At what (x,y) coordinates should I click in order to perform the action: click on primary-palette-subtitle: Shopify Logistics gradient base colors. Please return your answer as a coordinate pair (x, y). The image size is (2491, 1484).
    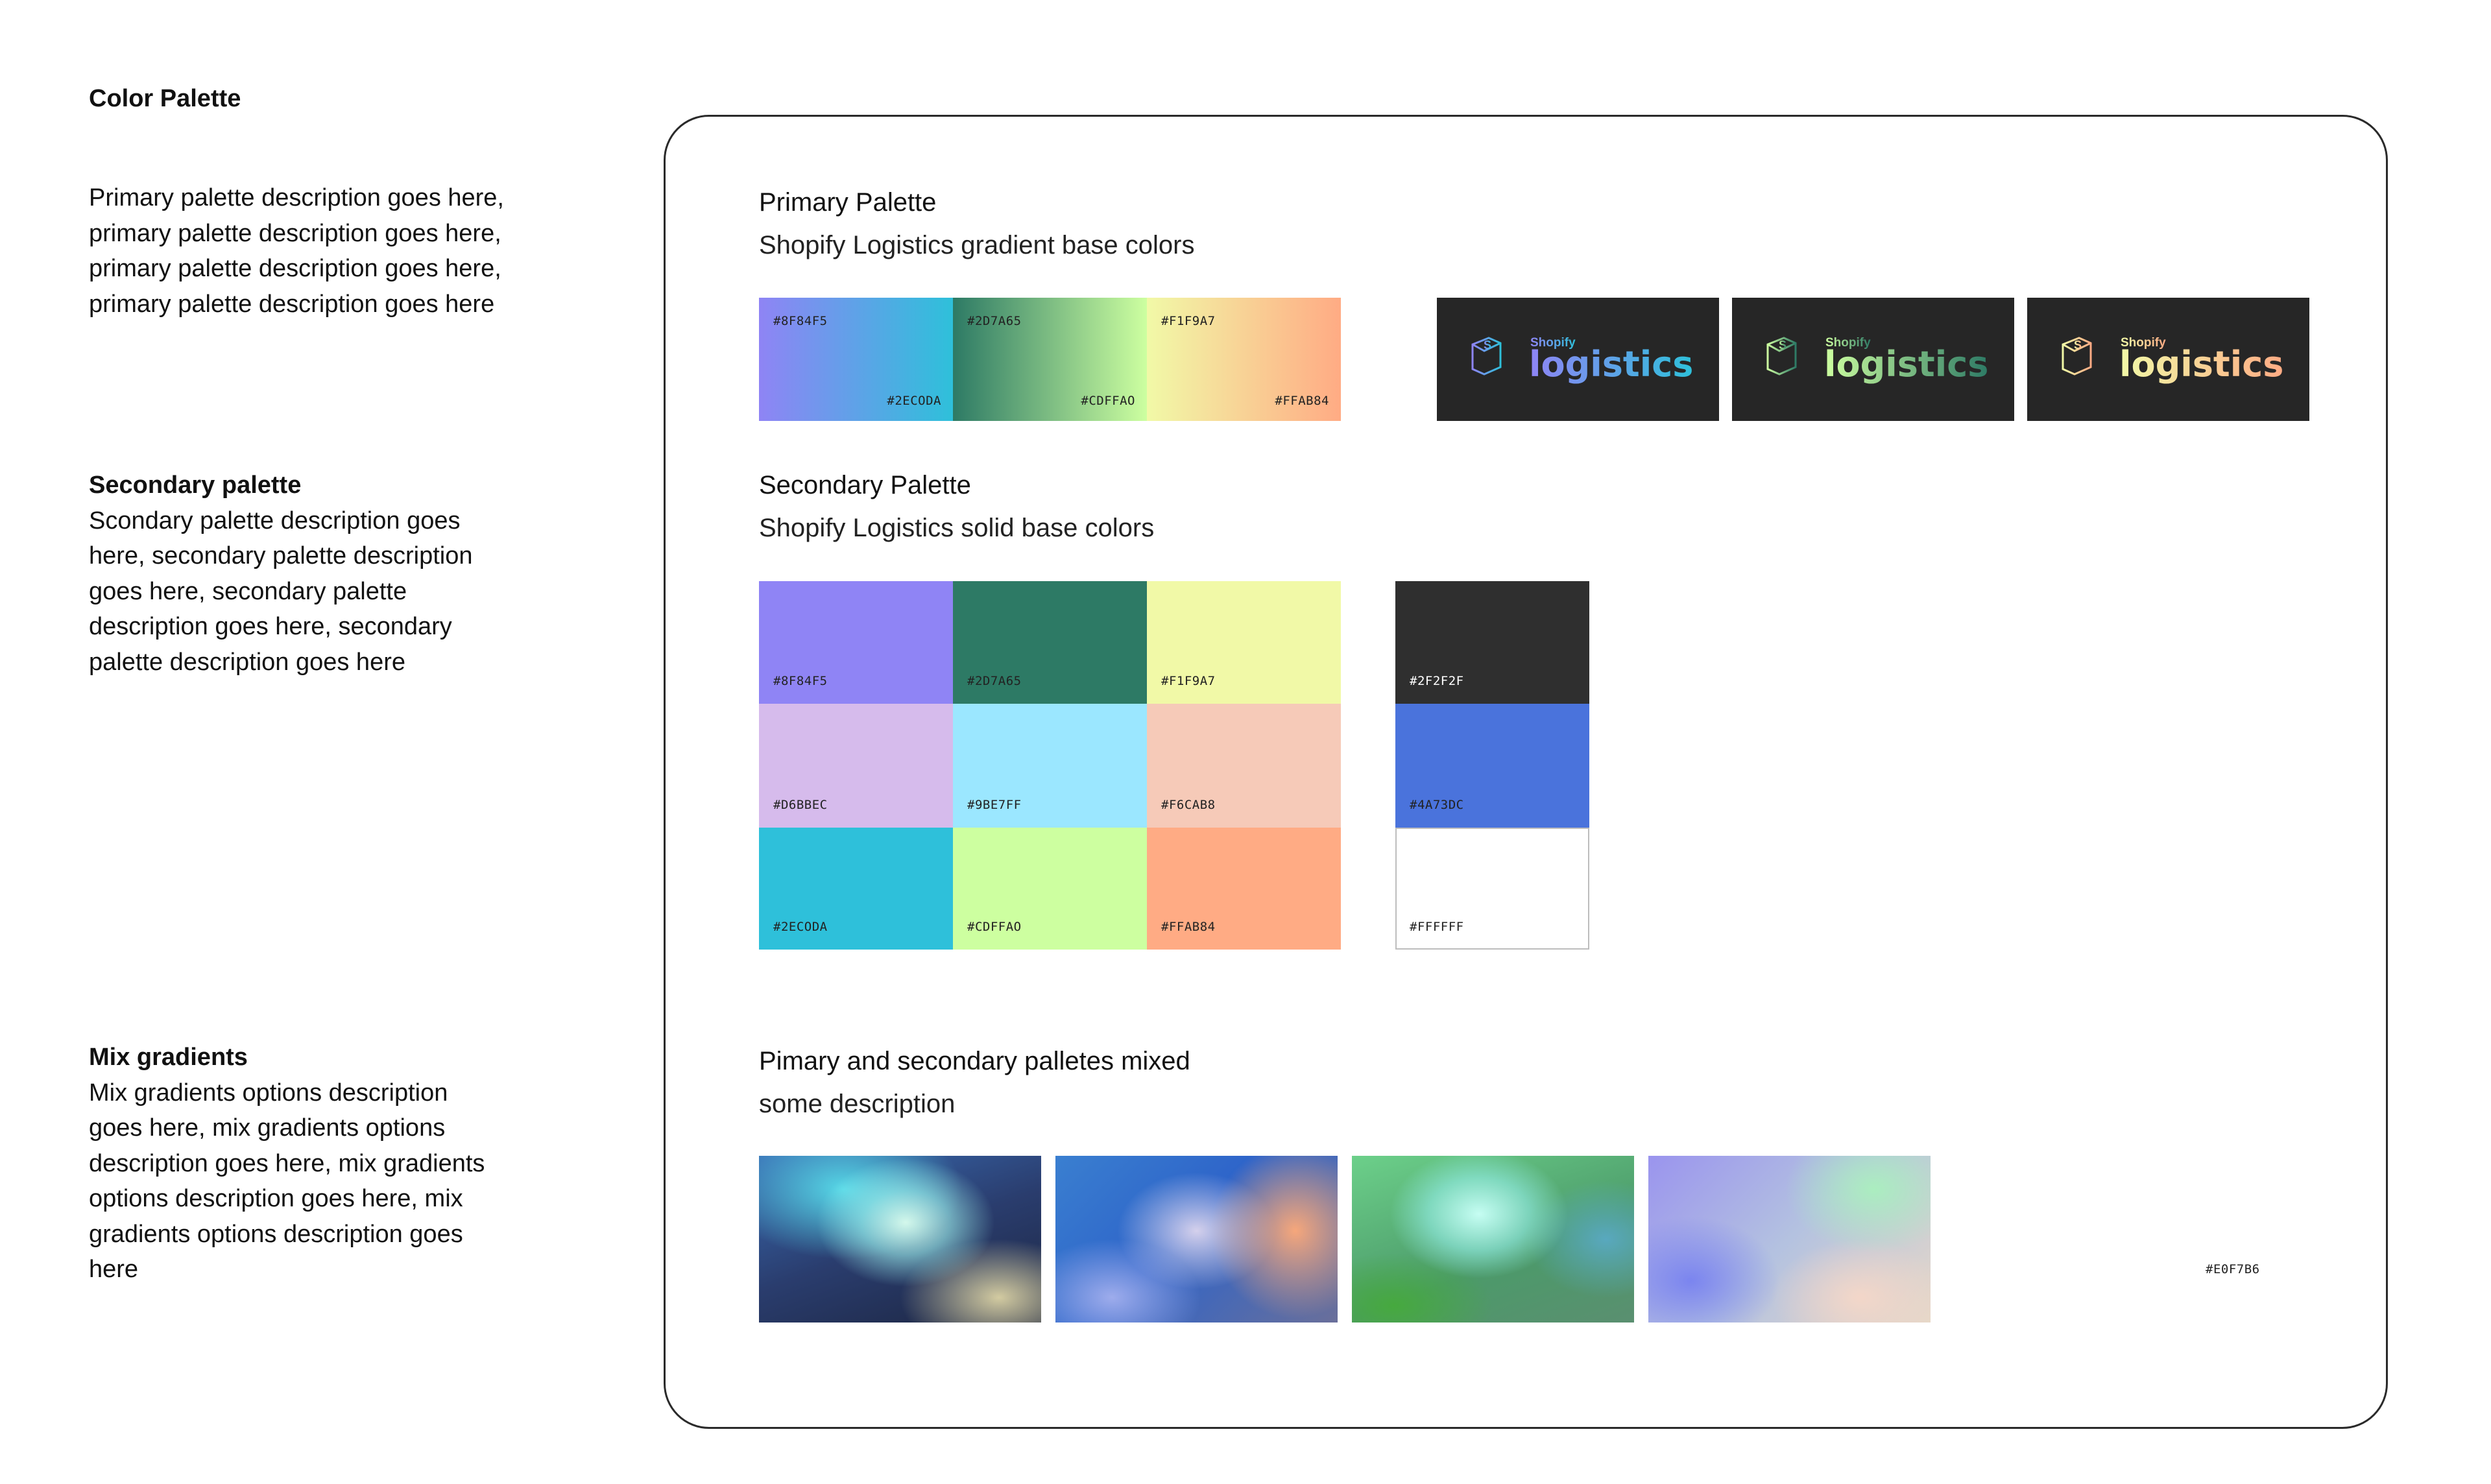
    Looking at the image, I should click on (977, 245).